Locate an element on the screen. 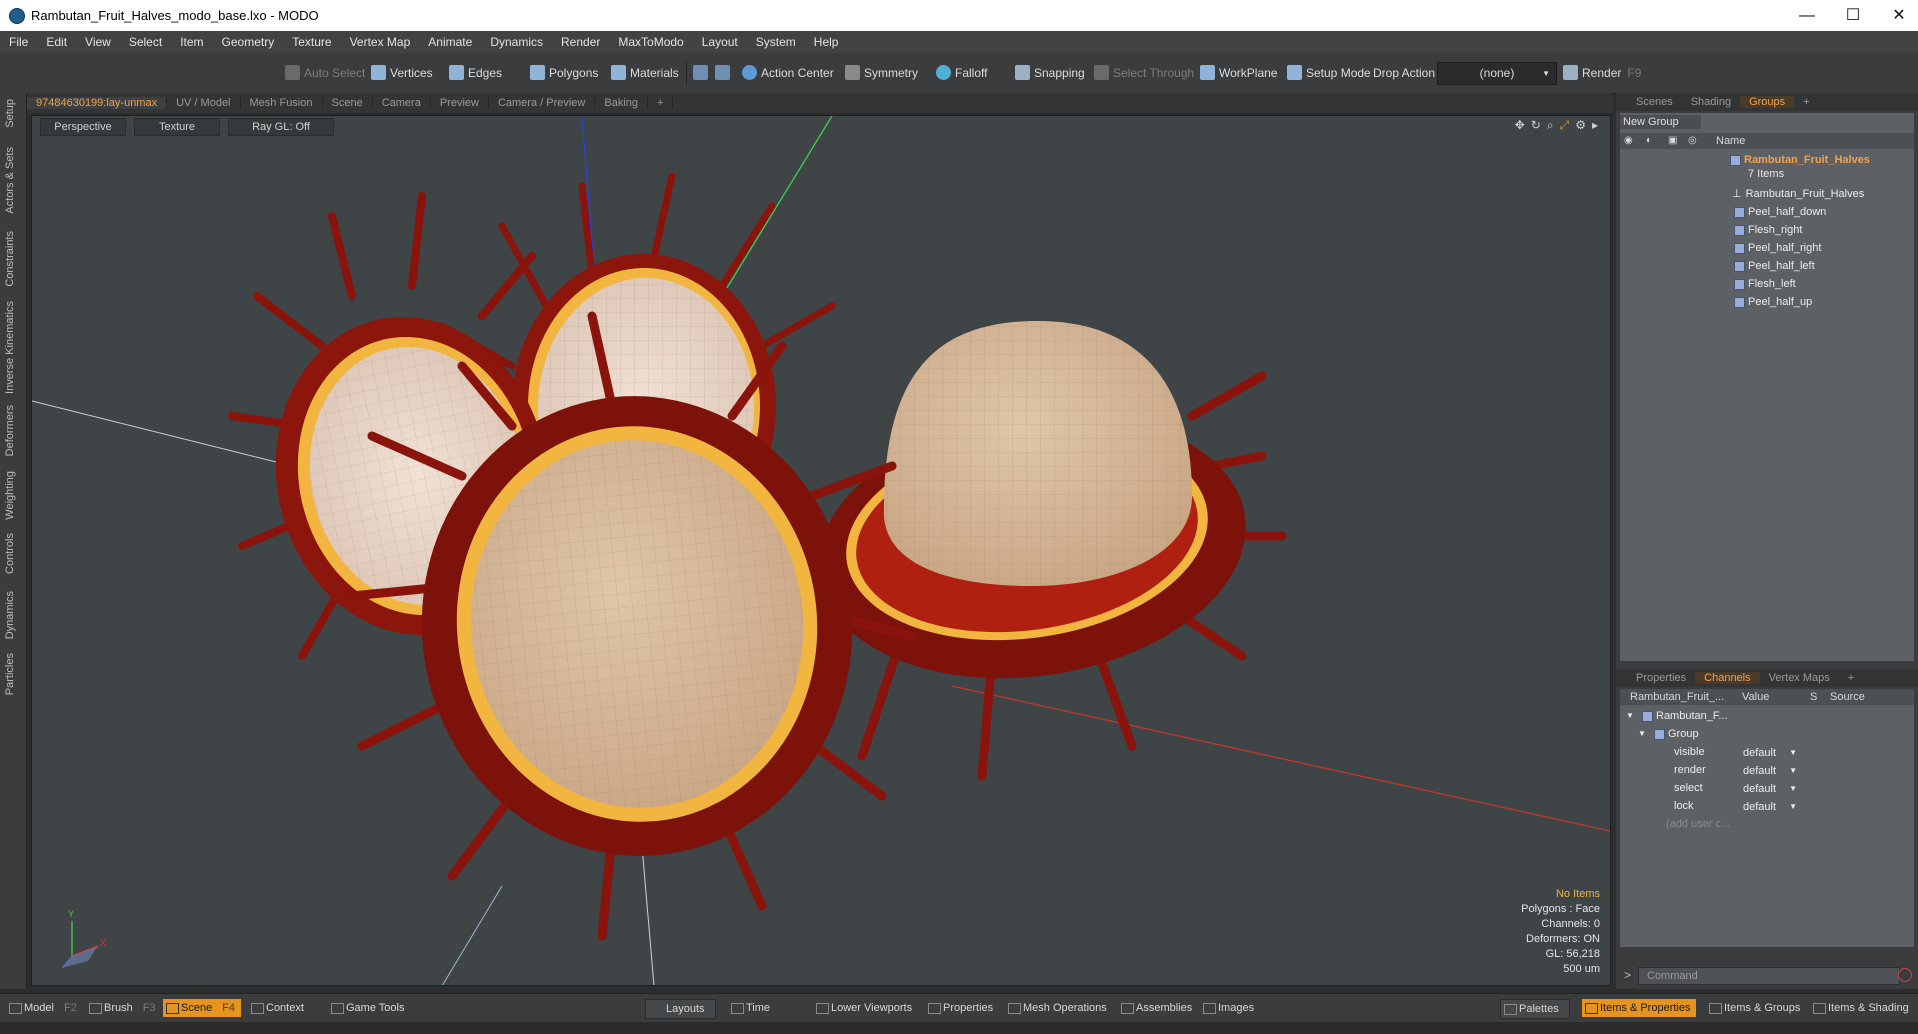 Image resolution: width=1918 pixels, height=1034 pixels. channel-group-row: ▼ Group is located at coordinates (1767, 734).